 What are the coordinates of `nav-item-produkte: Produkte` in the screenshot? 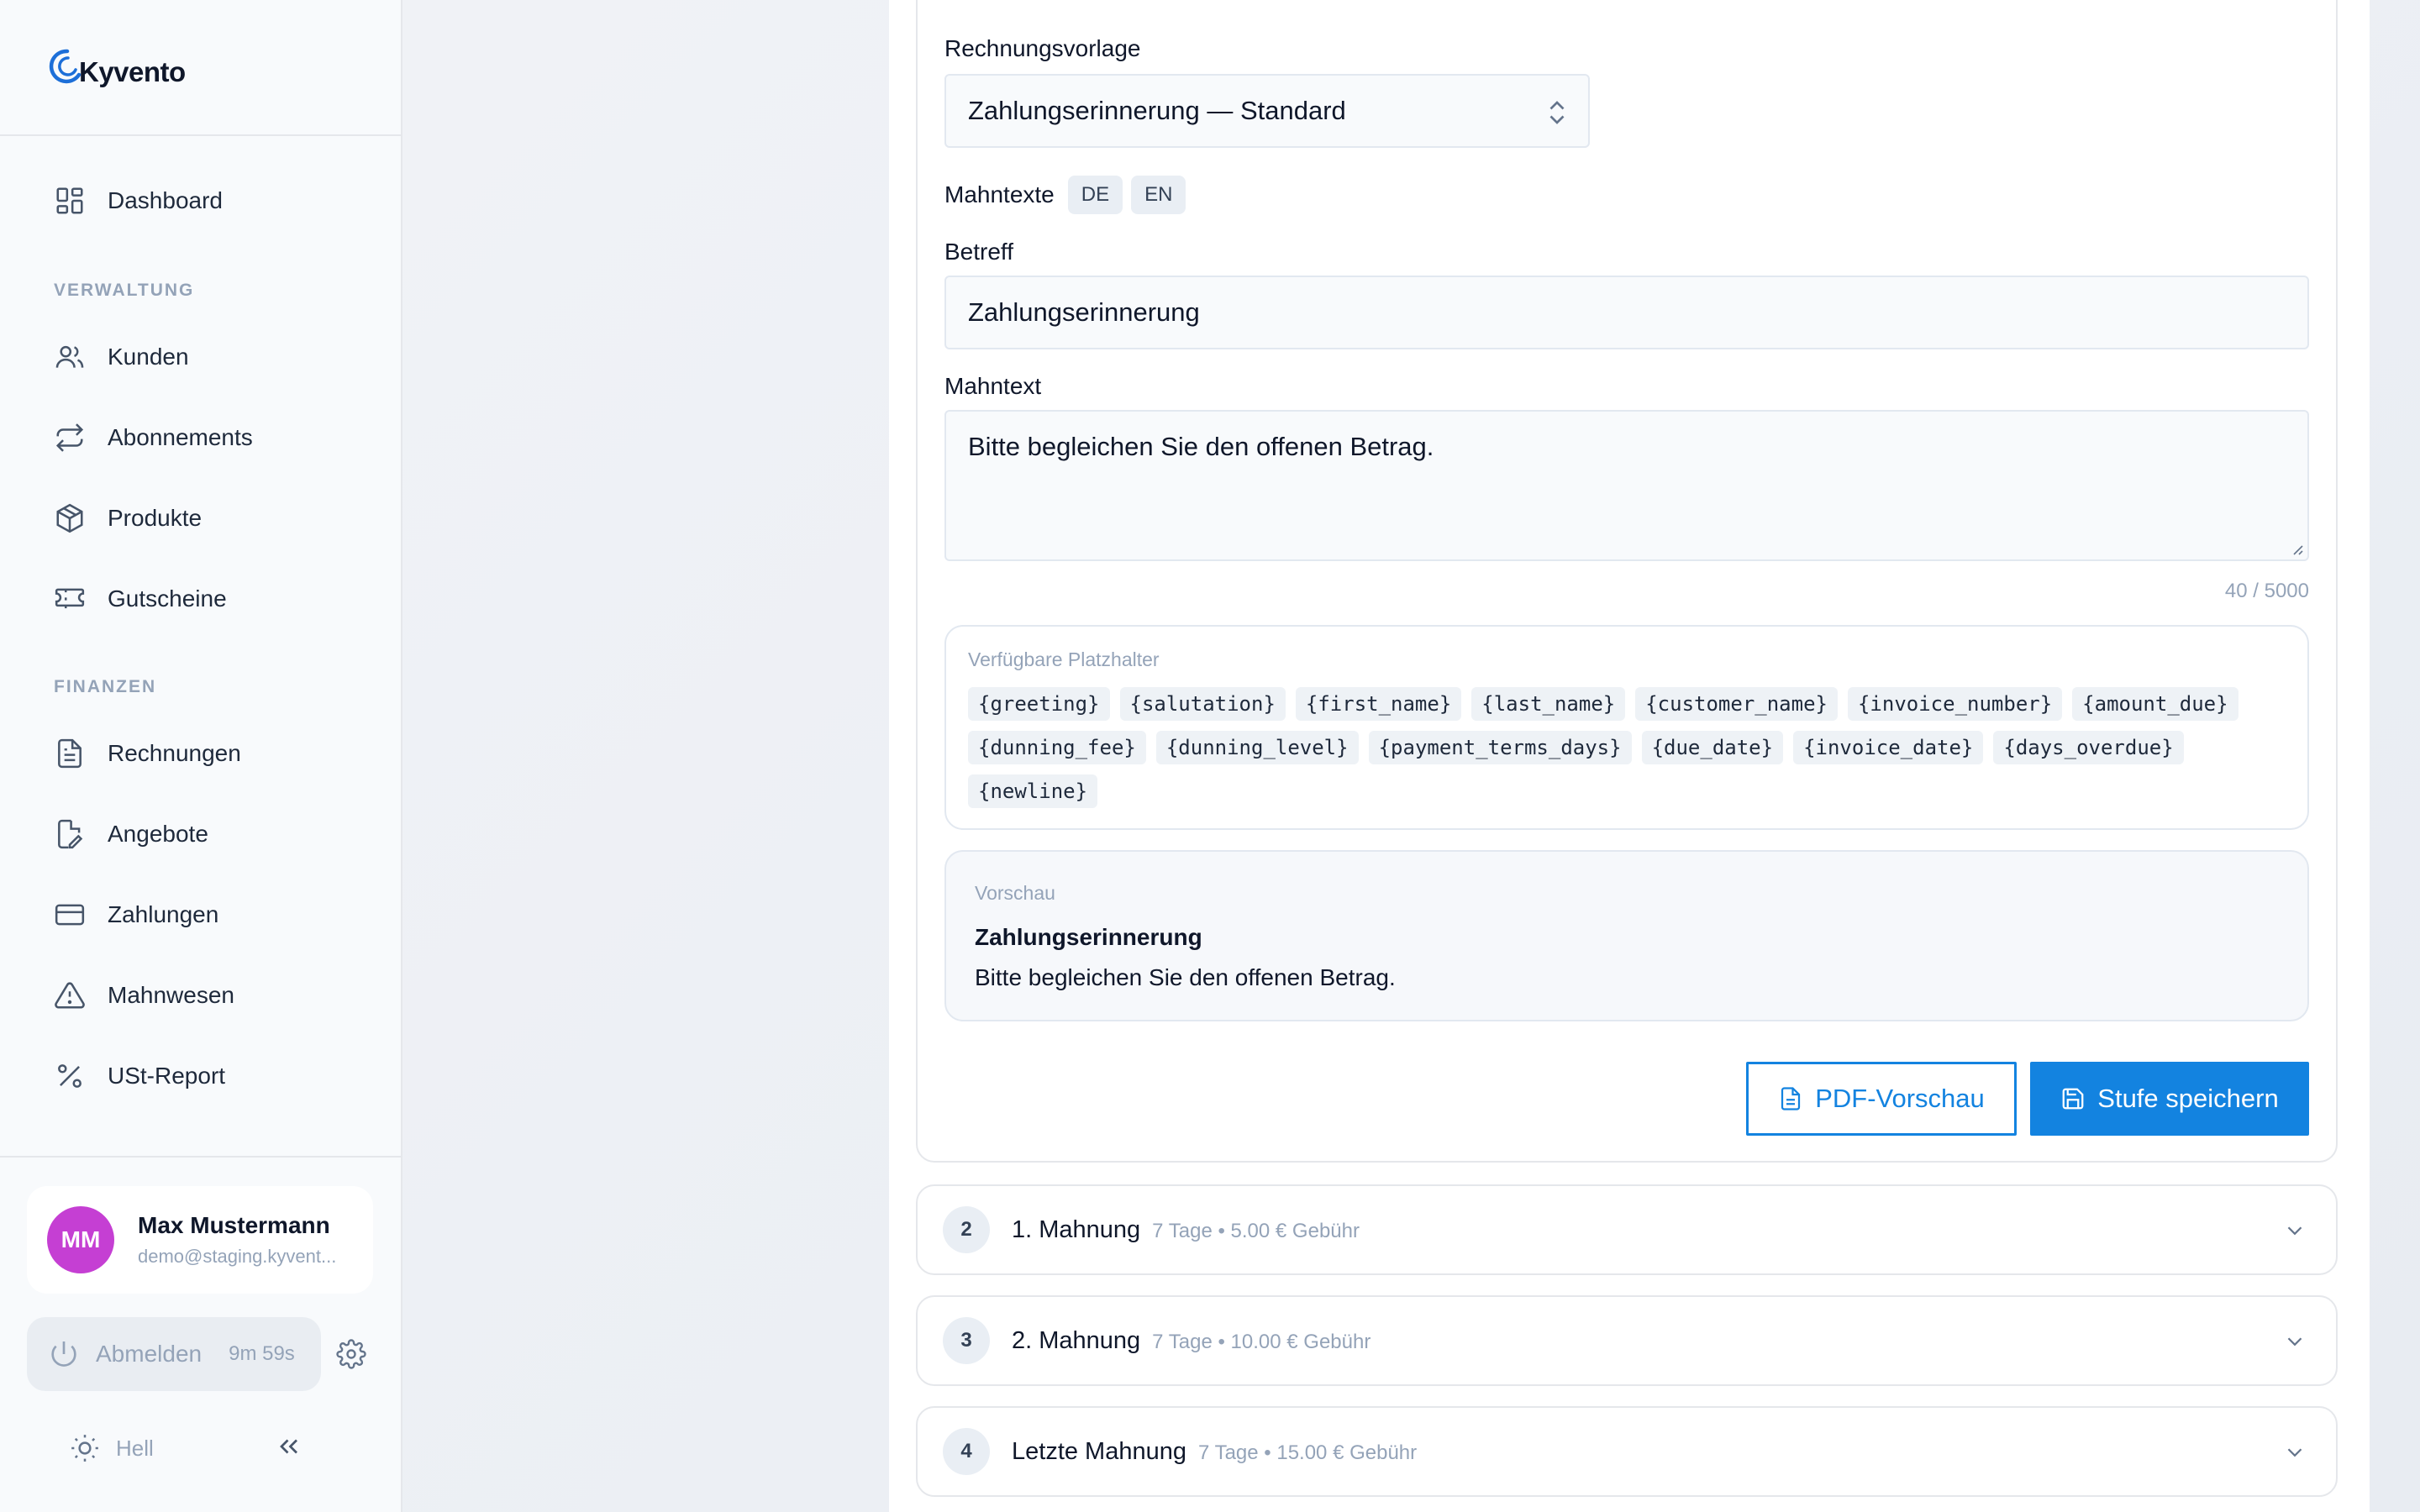 It's located at (128, 518).